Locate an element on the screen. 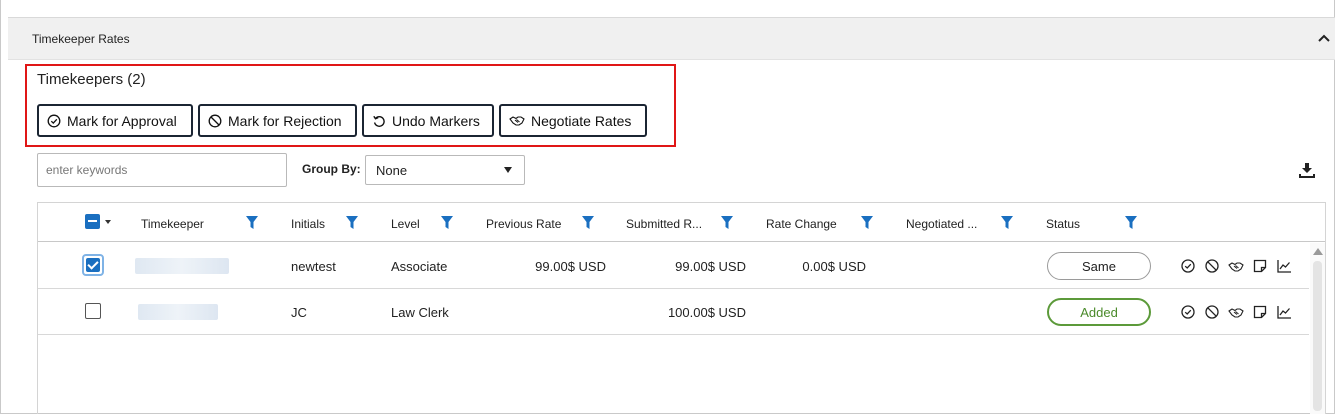 Image resolution: width=1335 pixels, height=414 pixels. column-header-level: Level is located at coordinates (405, 224).